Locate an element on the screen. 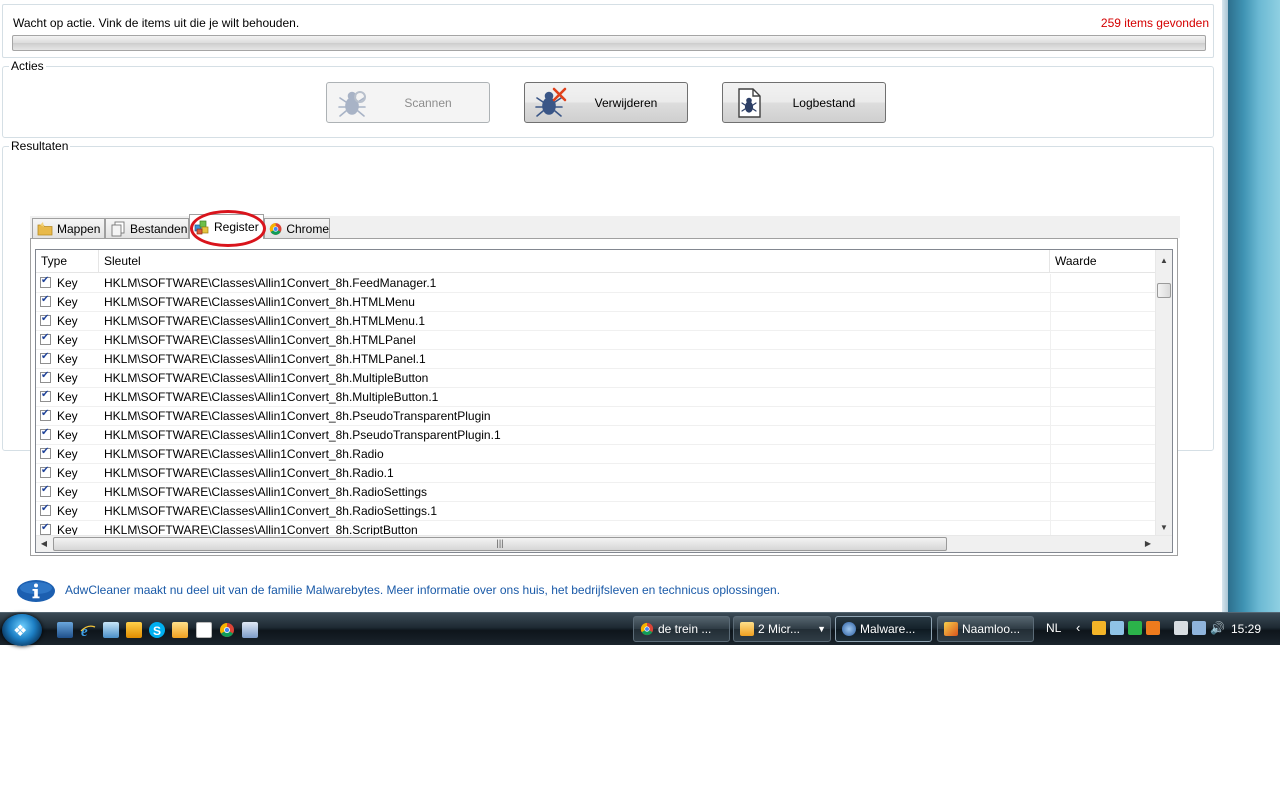 This screenshot has height=800, width=1280. svg-text: S is located at coordinates (157, 631).